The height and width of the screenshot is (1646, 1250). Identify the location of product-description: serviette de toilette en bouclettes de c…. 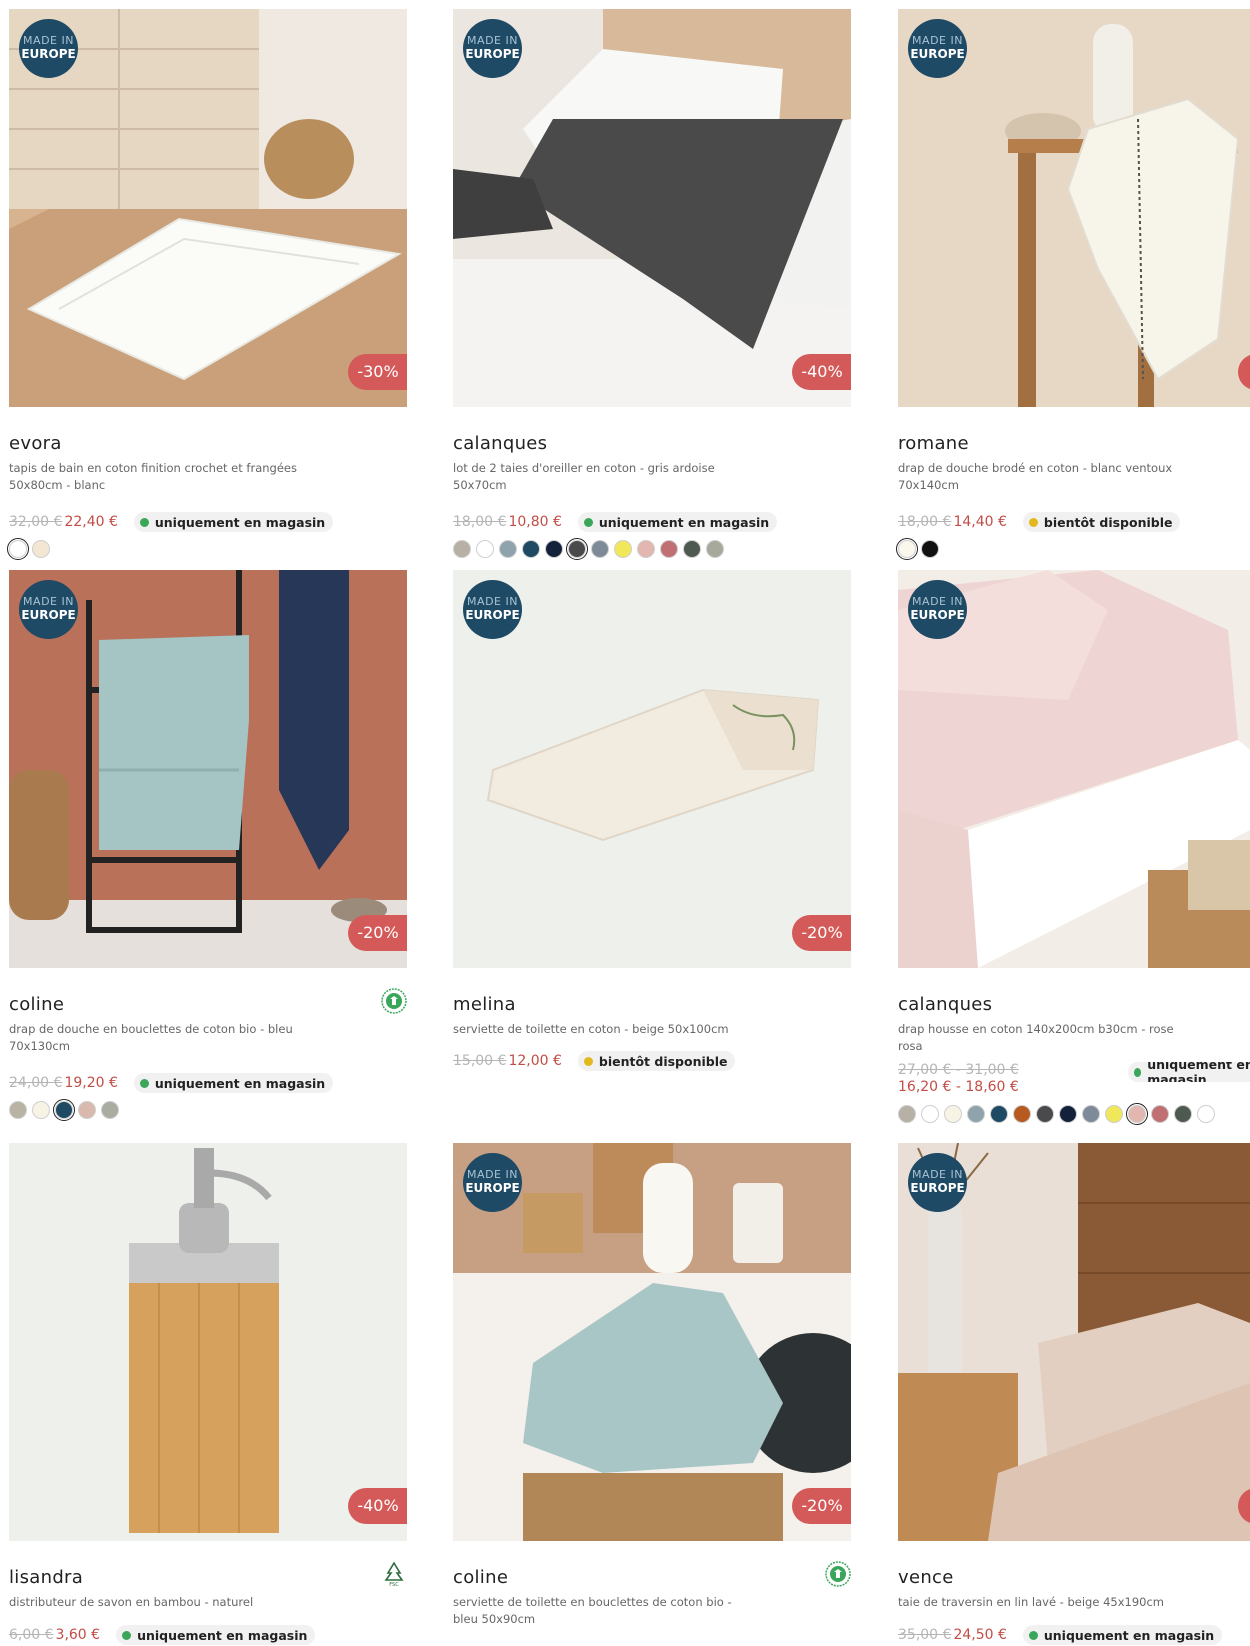
(592, 1610).